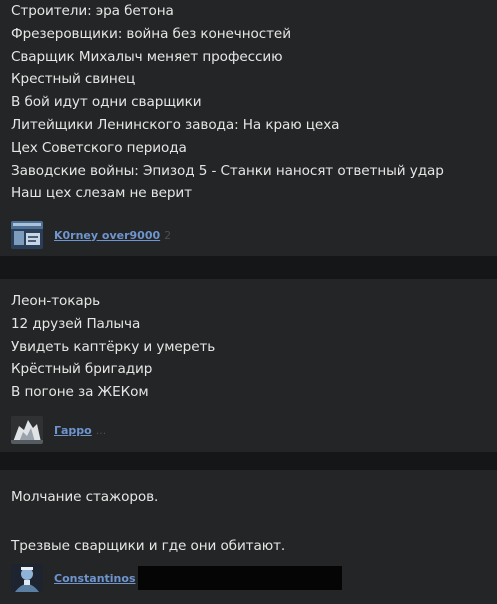 The width and height of the screenshot is (497, 604). I want to click on comment-line, so click(251, 522).